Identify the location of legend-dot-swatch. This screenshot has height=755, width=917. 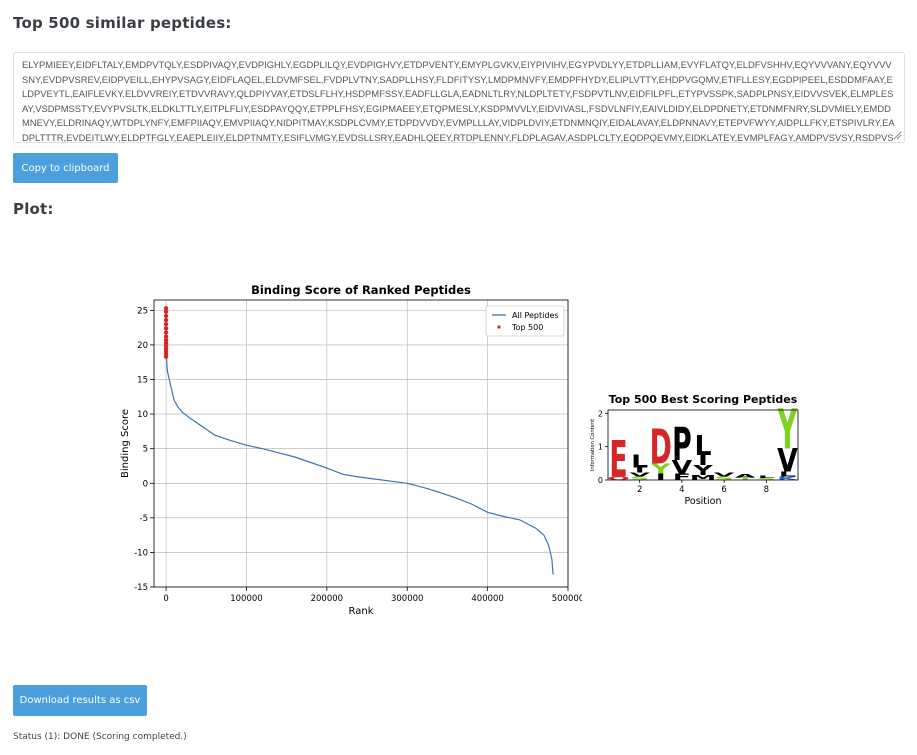
(499, 327).